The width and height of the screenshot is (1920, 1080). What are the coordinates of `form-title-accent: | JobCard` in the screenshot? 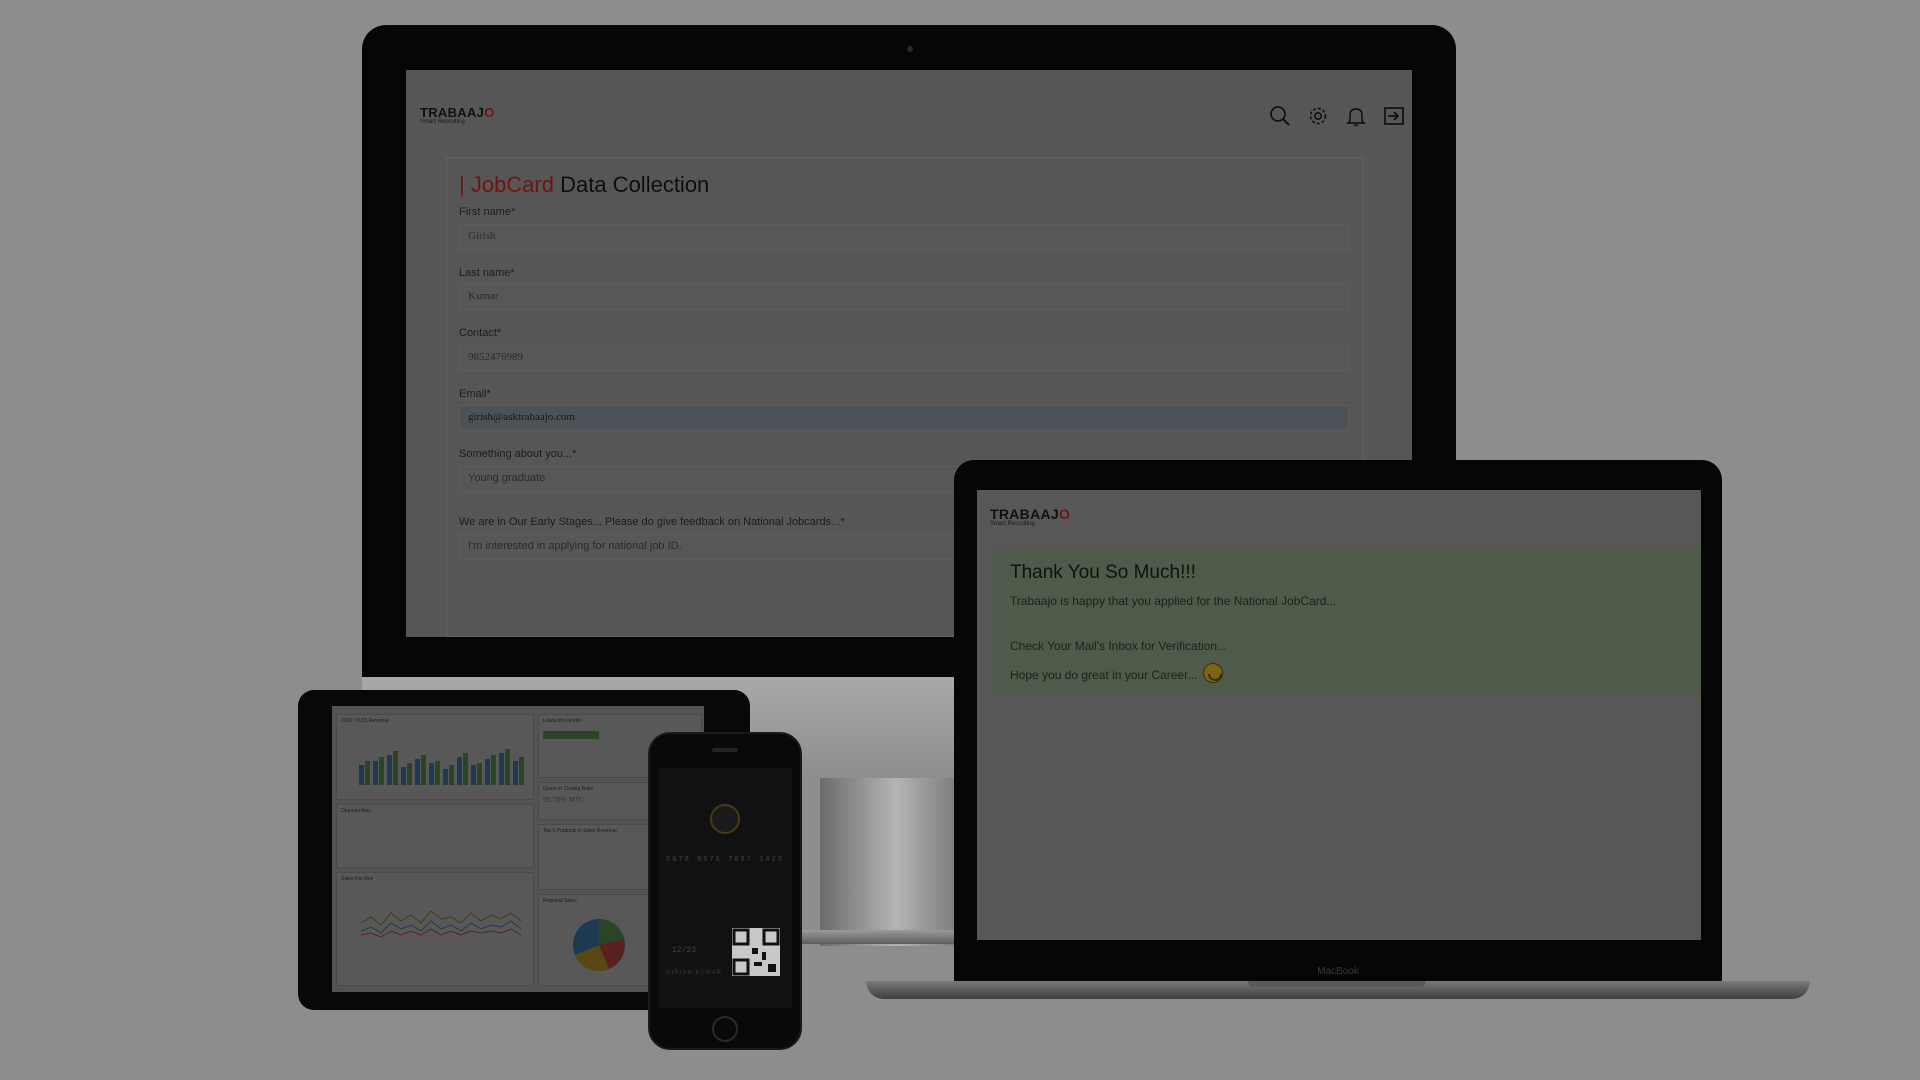 It's located at (506, 184).